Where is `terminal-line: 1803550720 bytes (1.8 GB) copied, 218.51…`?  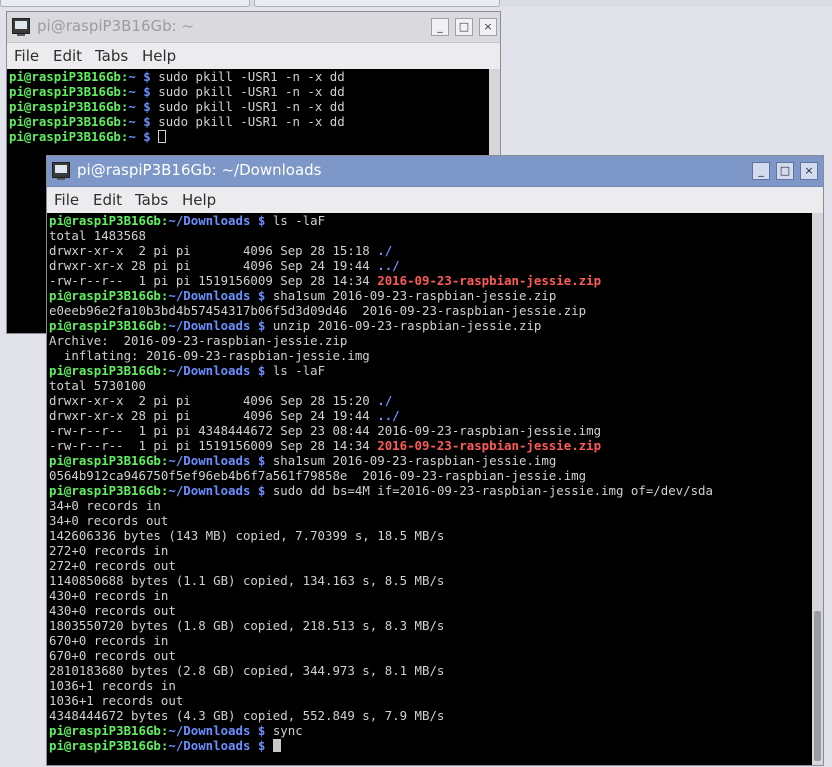 terminal-line: 1803550720 bytes (1.8 GB) copied, 218.51… is located at coordinates (429, 625).